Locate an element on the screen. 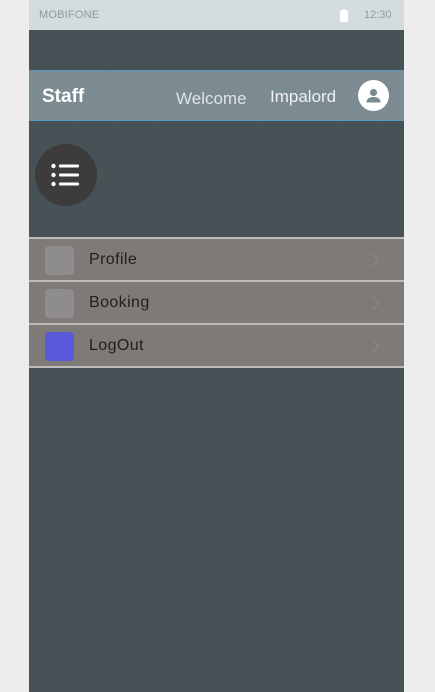  person-icon is located at coordinates (373, 95).